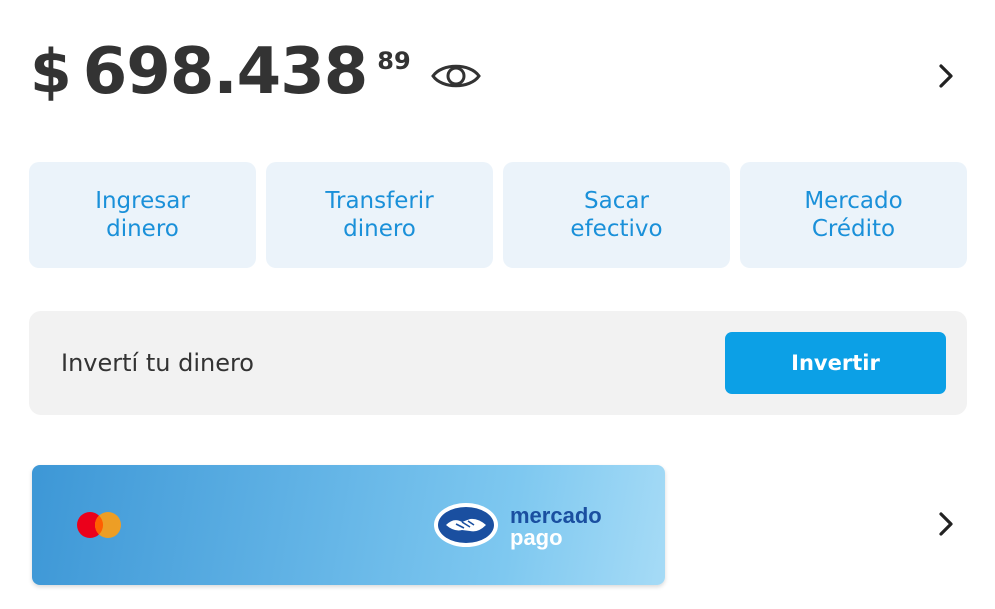  I want to click on ingresar-dinero-button: Ingresar dinero, so click(142, 215).